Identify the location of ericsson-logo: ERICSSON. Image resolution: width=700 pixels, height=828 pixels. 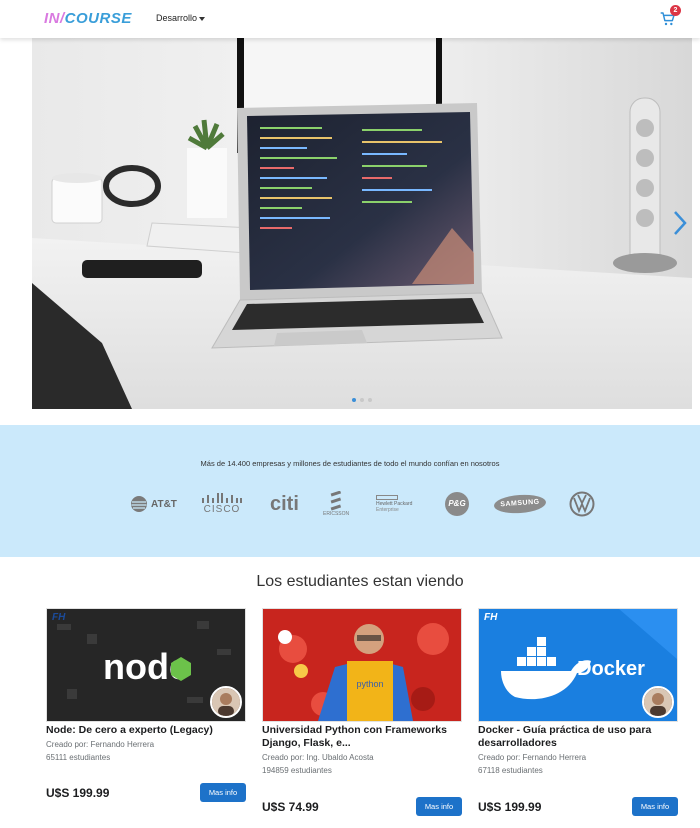
(336, 504).